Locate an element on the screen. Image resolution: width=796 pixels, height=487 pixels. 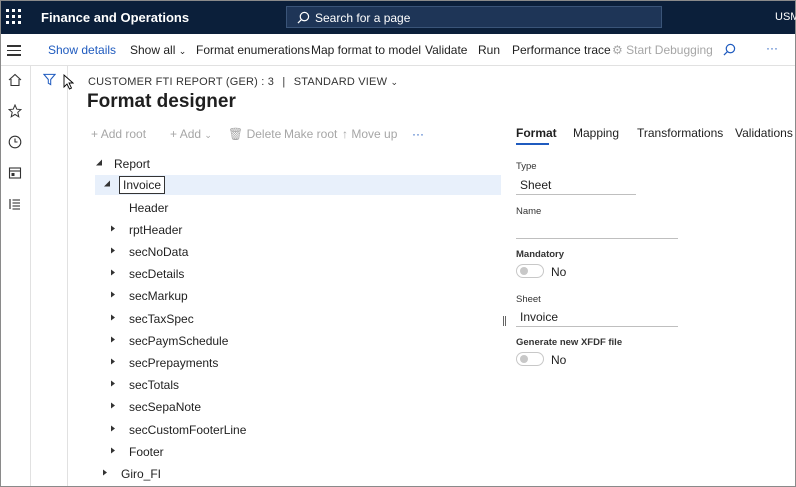
tree-node-label: secTaxSpec is located at coordinates (161, 319).